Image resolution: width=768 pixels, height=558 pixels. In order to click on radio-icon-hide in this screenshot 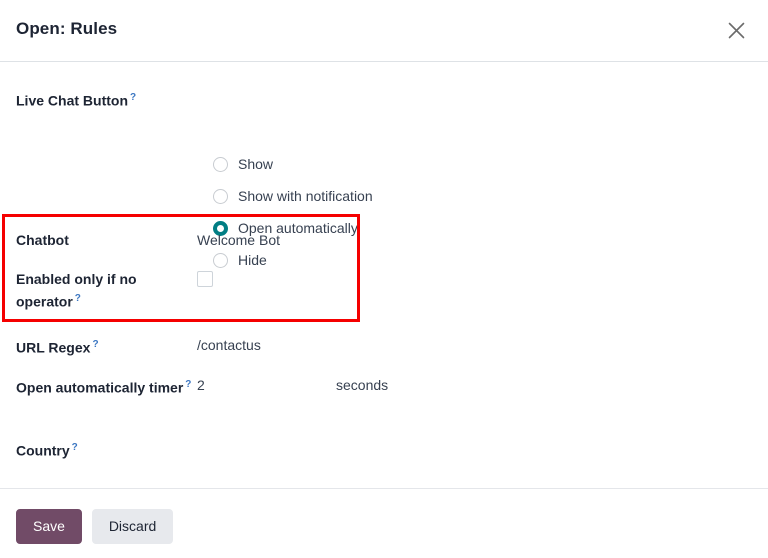, I will do `click(220, 260)`.